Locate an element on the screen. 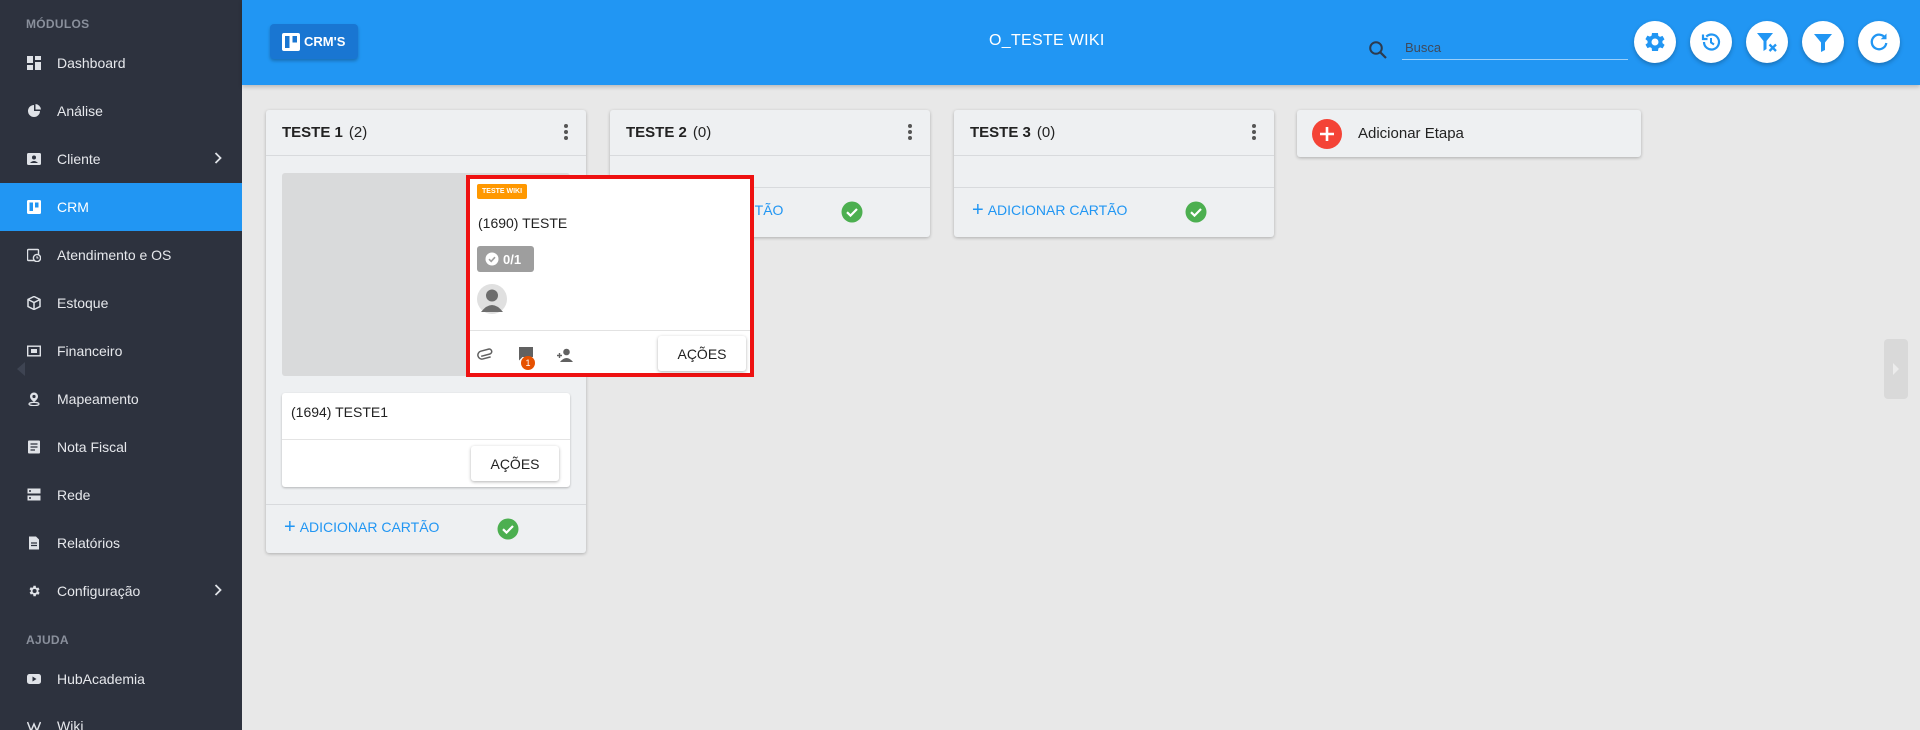 This screenshot has width=1920, height=730. clear-filter-button is located at coordinates (1767, 42).